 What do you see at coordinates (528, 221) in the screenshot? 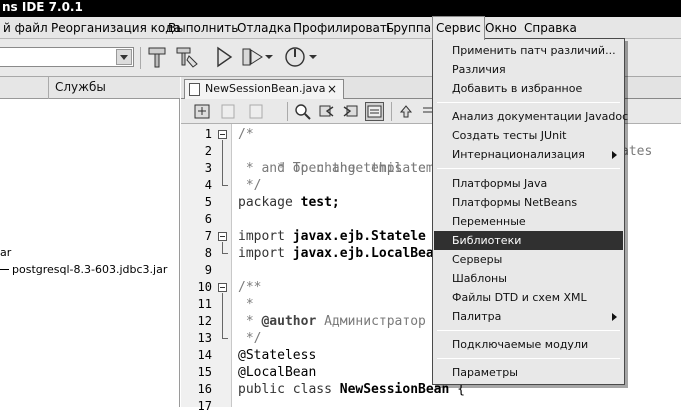
I see `menu-item-variables: Переменные` at bounding box center [528, 221].